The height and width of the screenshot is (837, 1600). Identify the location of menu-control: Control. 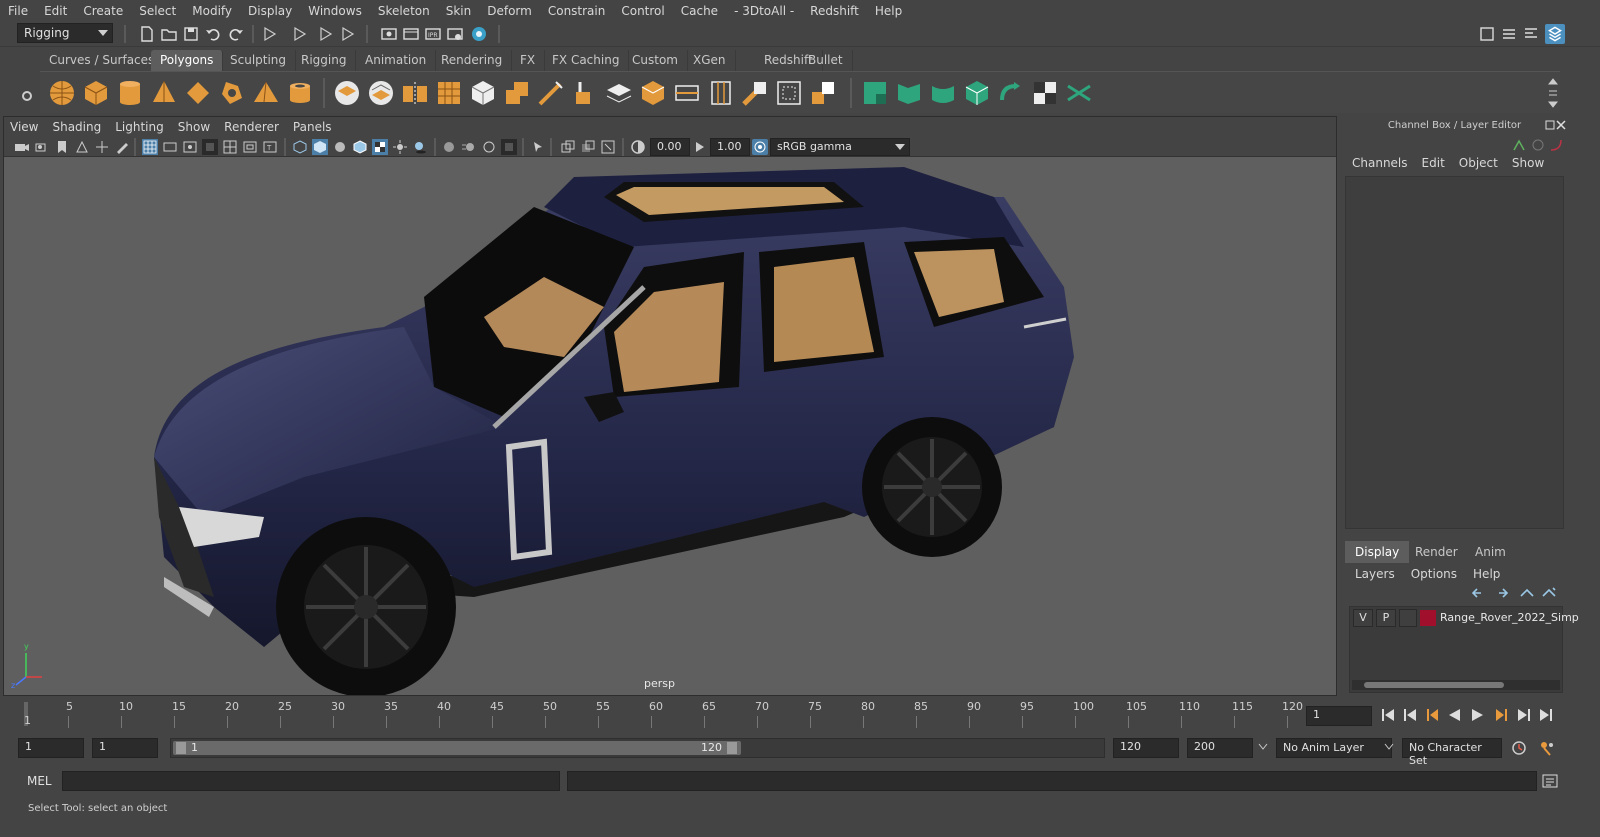
(642, 11).